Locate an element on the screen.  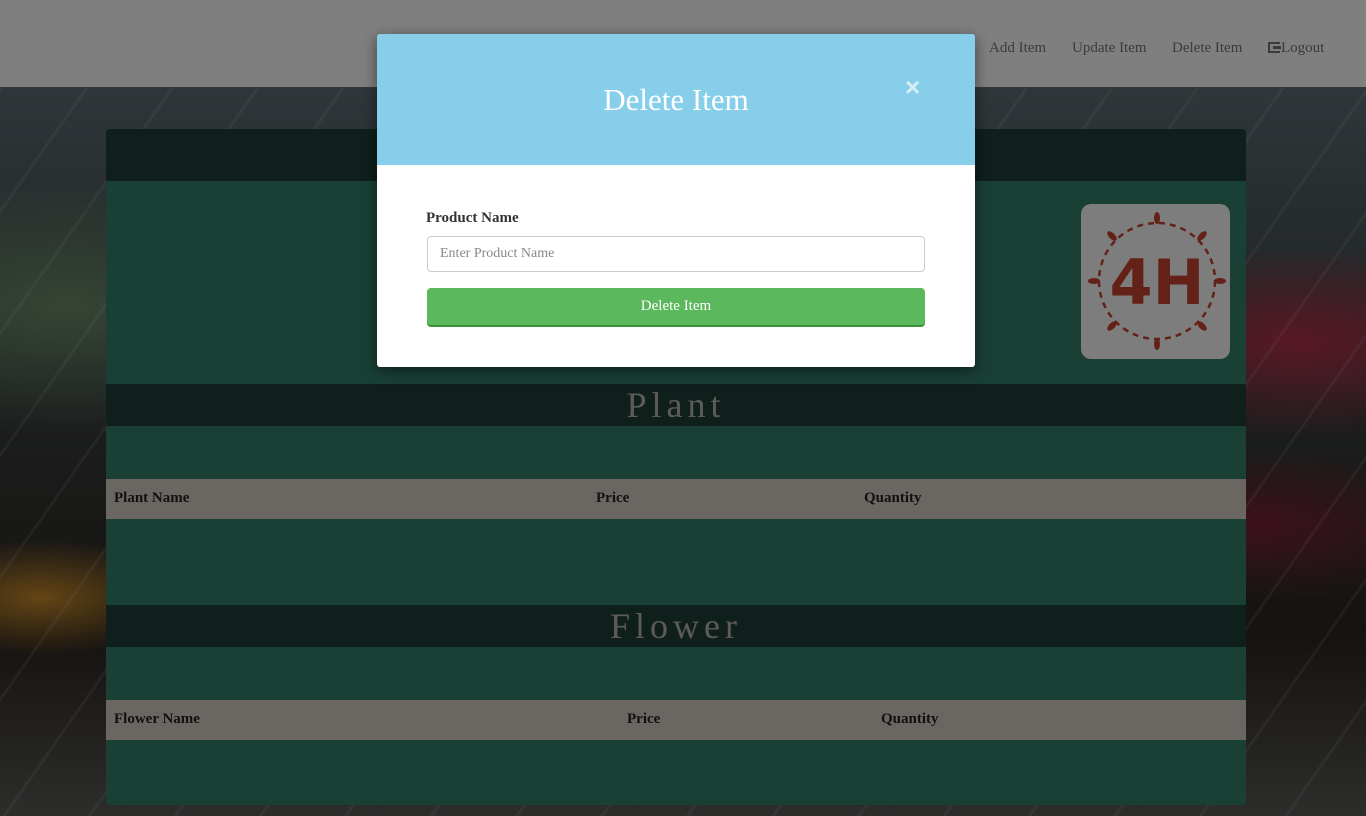
close-icon: × is located at coordinates (912, 87).